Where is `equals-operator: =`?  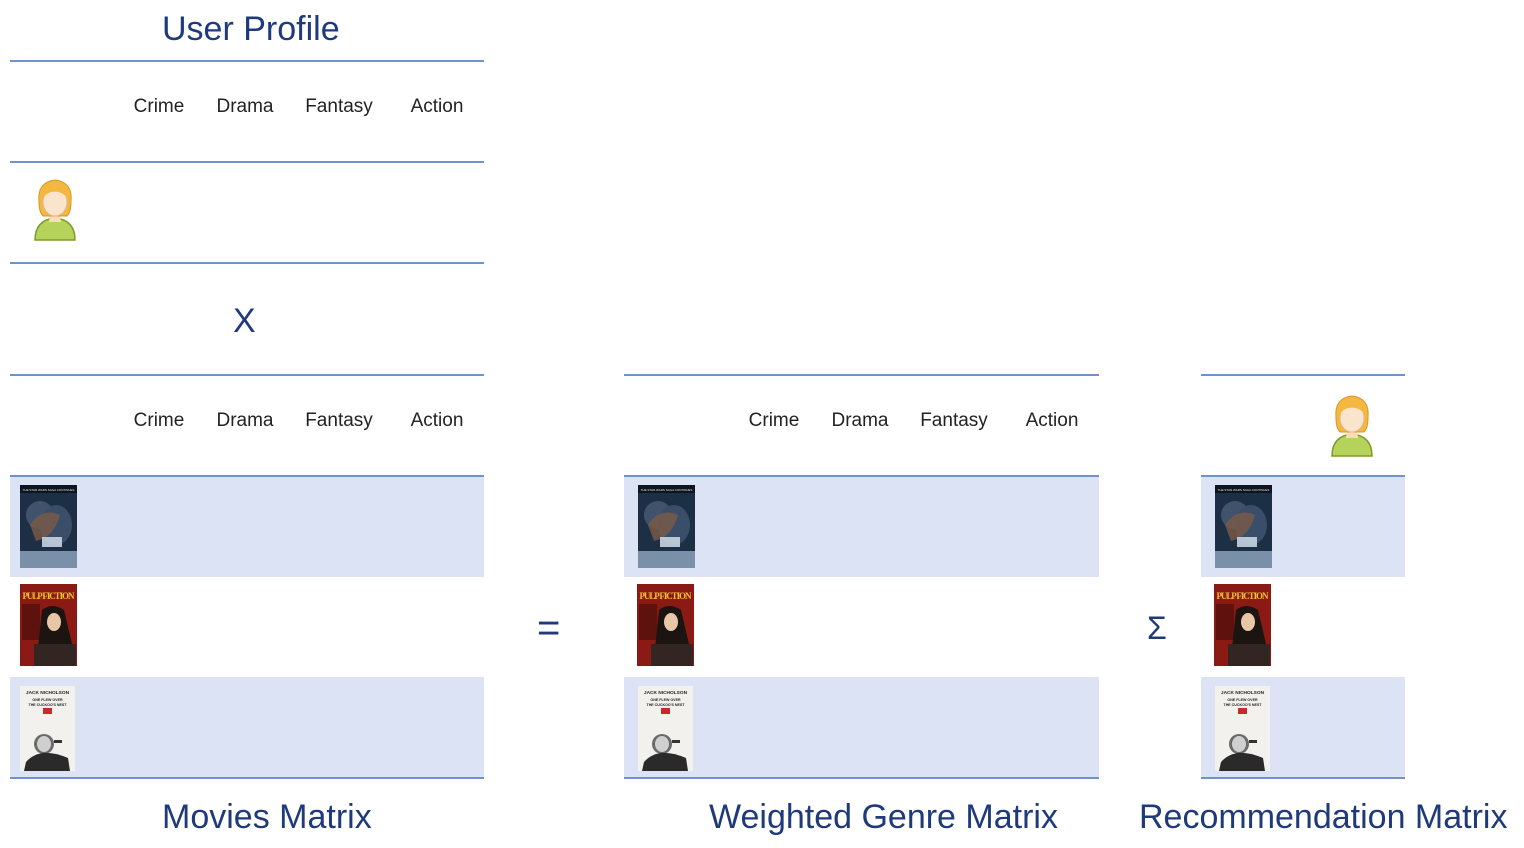 equals-operator: = is located at coordinates (549, 628).